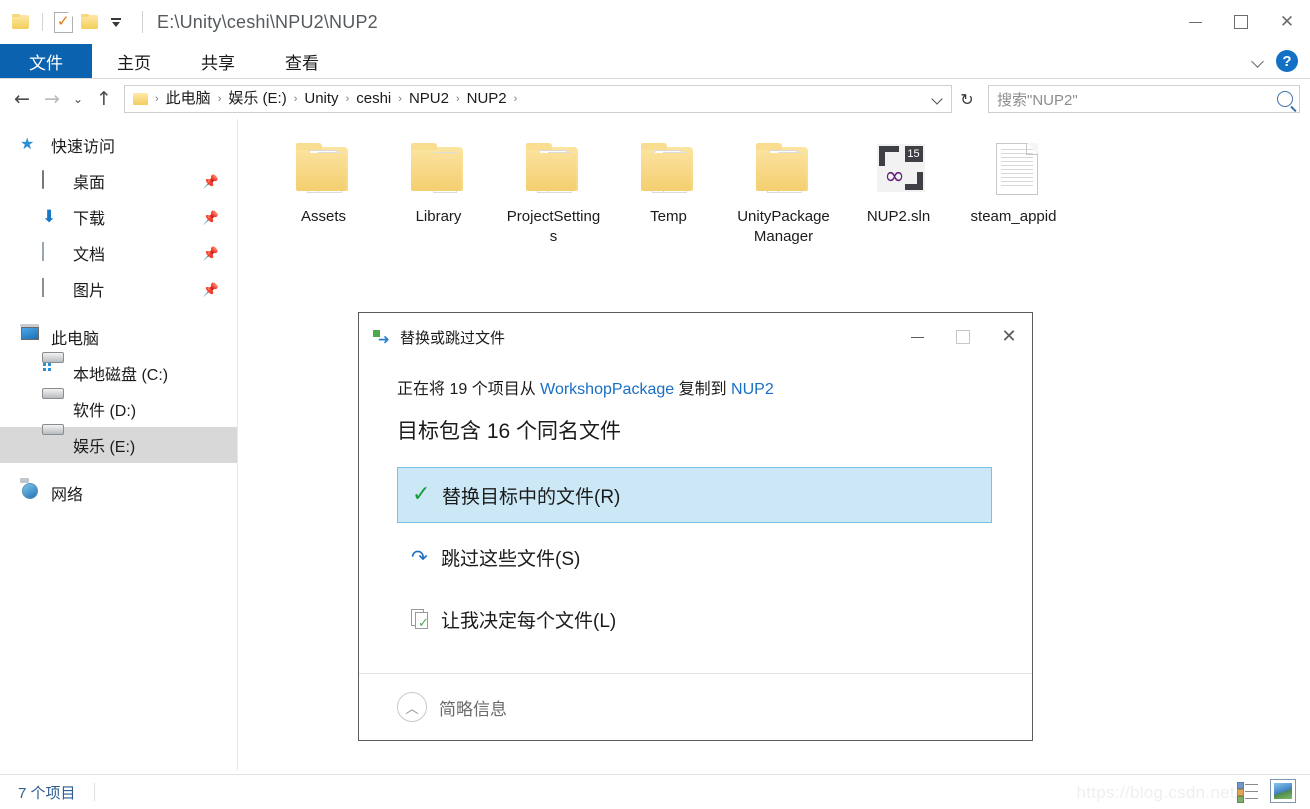 The image size is (1310, 809). Describe the element at coordinates (53, 409) in the screenshot. I see `drive-icon` at that location.